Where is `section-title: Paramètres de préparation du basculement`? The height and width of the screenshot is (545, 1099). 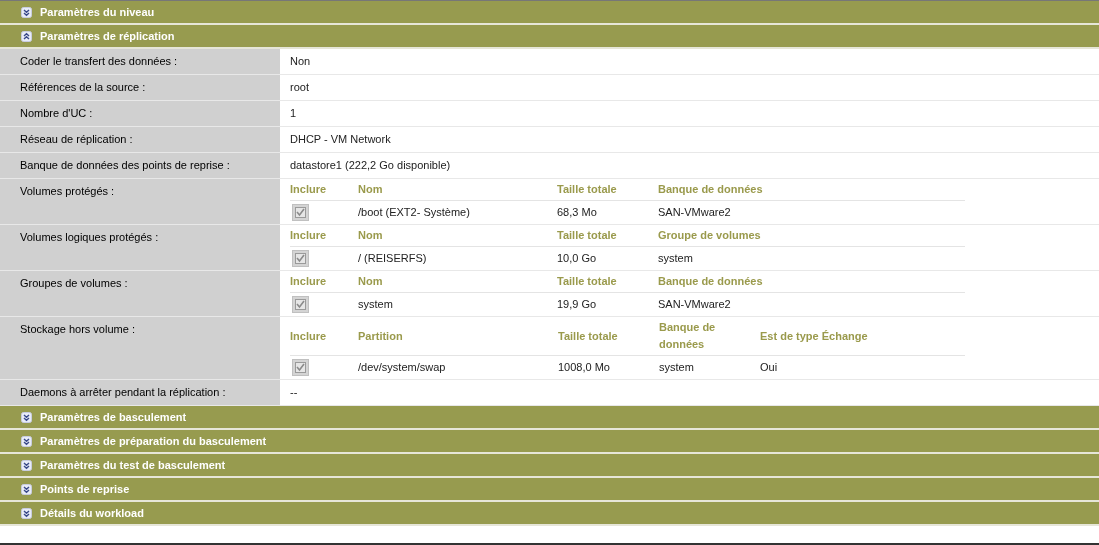
section-title: Paramètres de préparation du basculement is located at coordinates (153, 441).